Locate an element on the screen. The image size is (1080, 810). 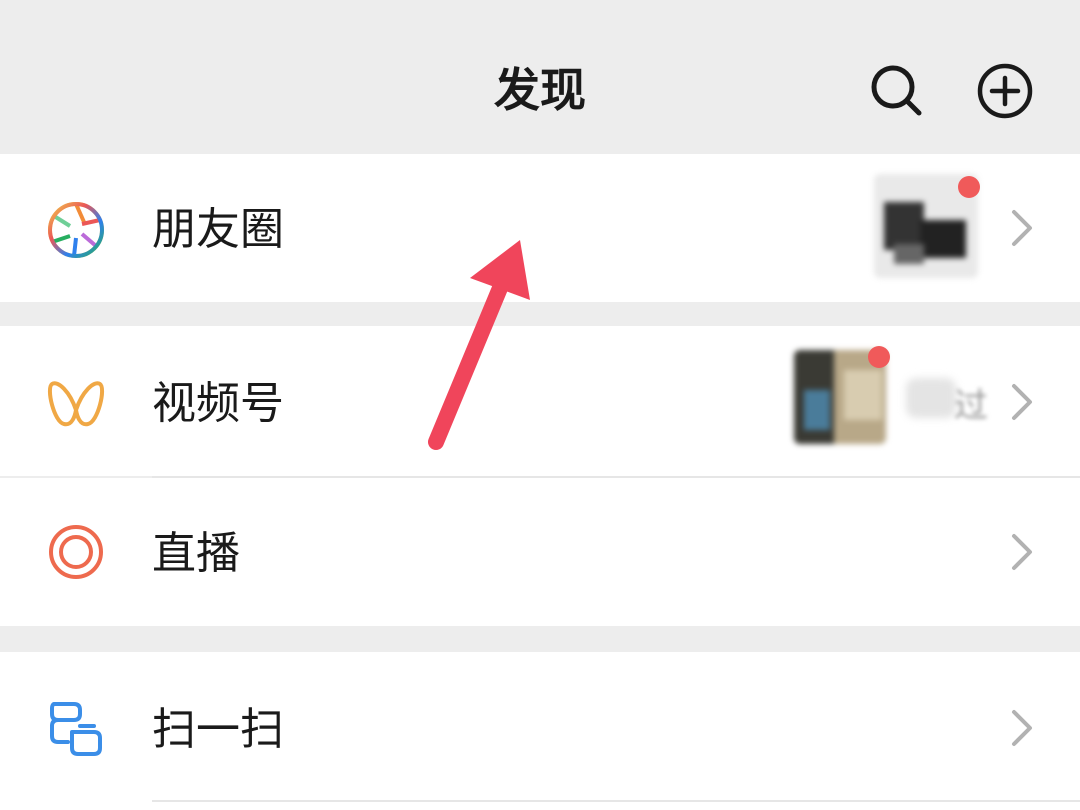
plus-circle-icon is located at coordinates (1005, 91).